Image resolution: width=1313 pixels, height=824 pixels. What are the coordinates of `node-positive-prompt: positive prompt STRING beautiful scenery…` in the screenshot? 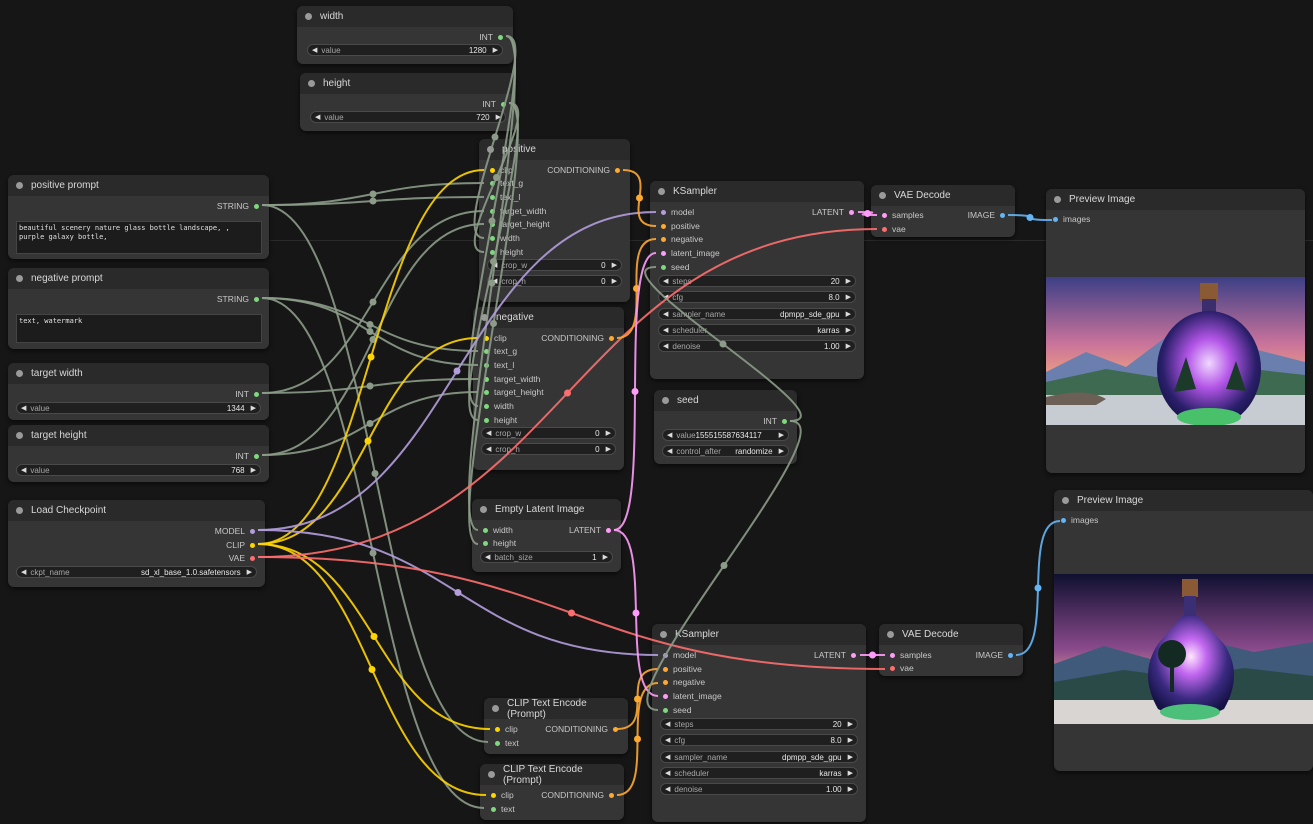 It's located at (138, 217).